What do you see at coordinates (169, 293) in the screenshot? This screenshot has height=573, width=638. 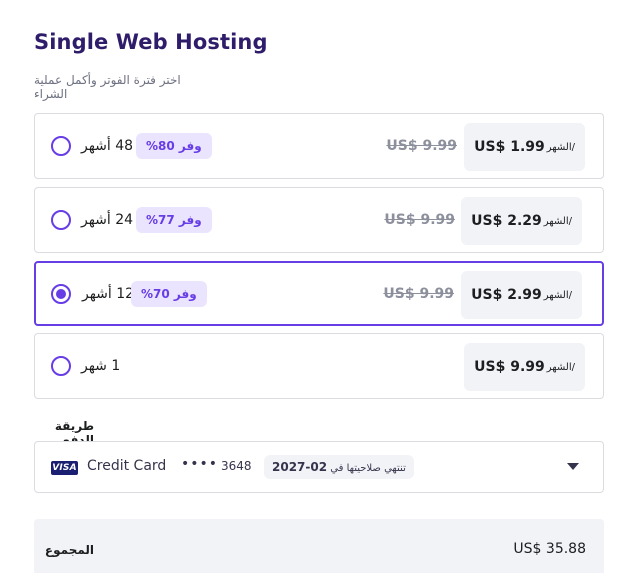 I see `savings-badge: وفر 70%` at bounding box center [169, 293].